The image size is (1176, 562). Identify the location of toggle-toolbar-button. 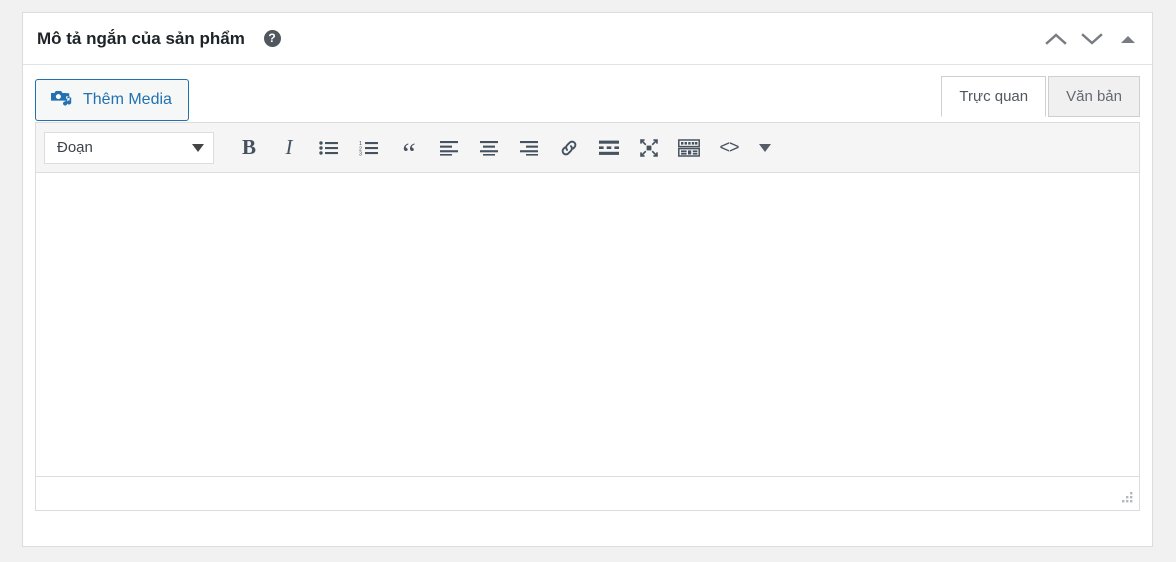
(765, 148).